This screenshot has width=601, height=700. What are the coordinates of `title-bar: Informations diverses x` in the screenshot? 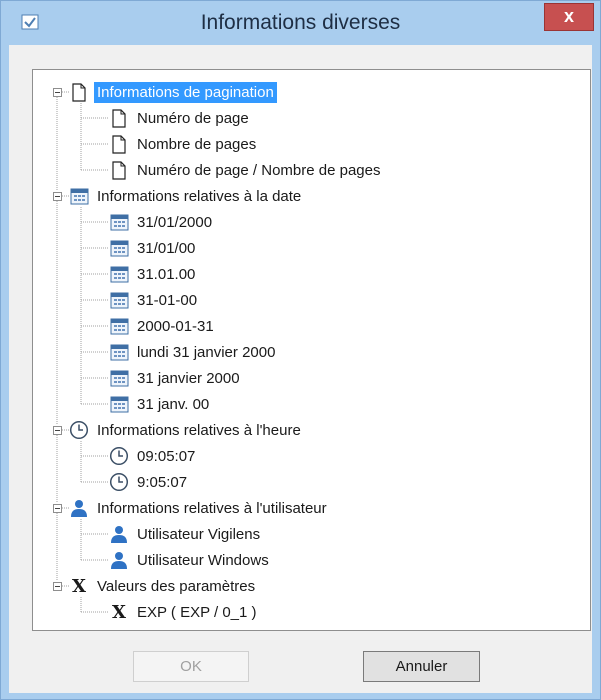 It's located at (300, 23).